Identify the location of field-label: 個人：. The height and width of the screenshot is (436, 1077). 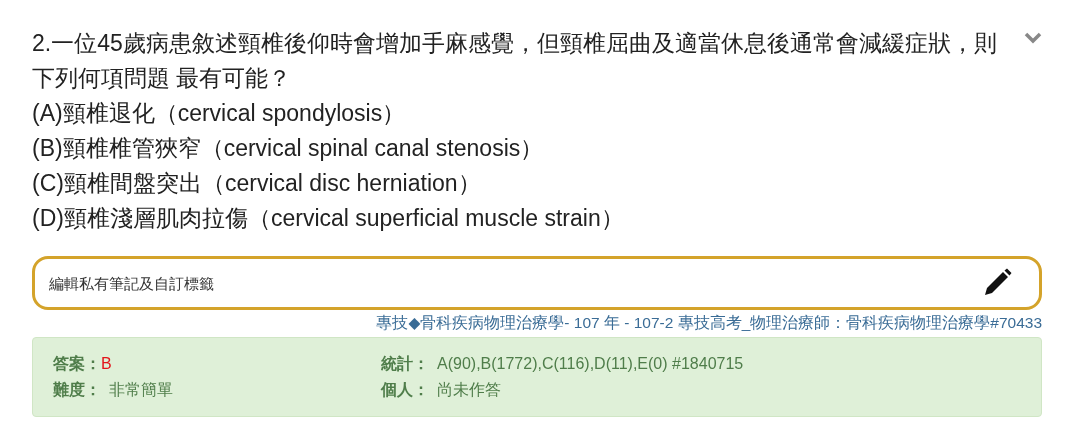
(405, 389).